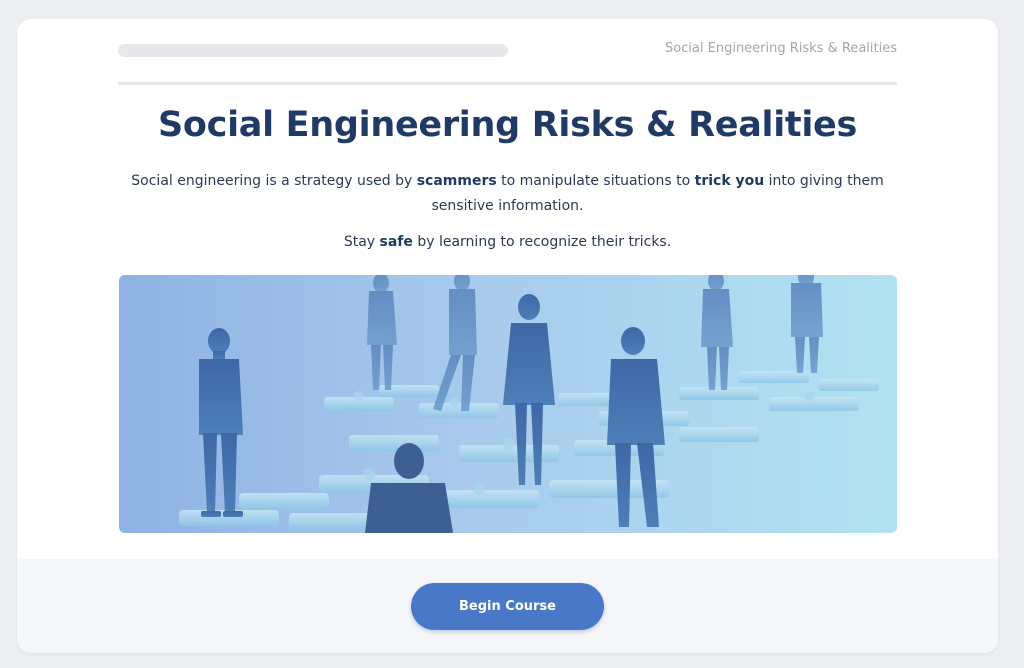 The width and height of the screenshot is (1024, 668). Describe the element at coordinates (729, 181) in the screenshot. I see `intro-emphasis: trick you` at that location.